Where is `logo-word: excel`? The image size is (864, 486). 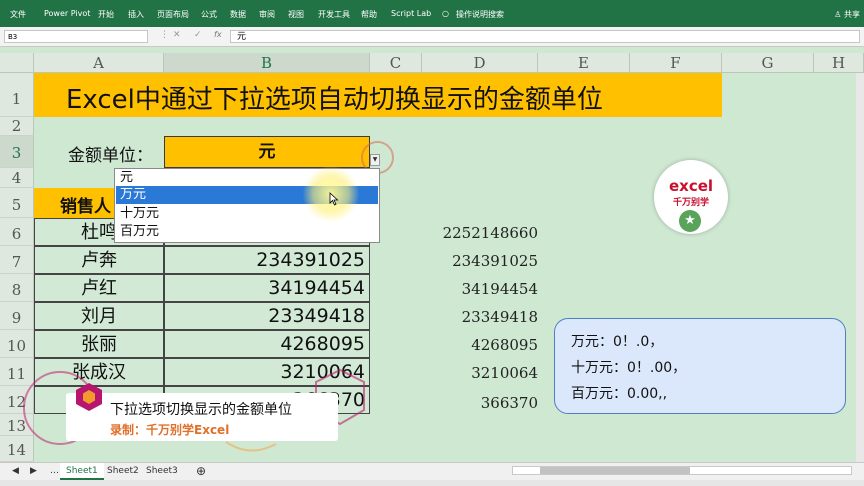 logo-word: excel is located at coordinates (691, 186).